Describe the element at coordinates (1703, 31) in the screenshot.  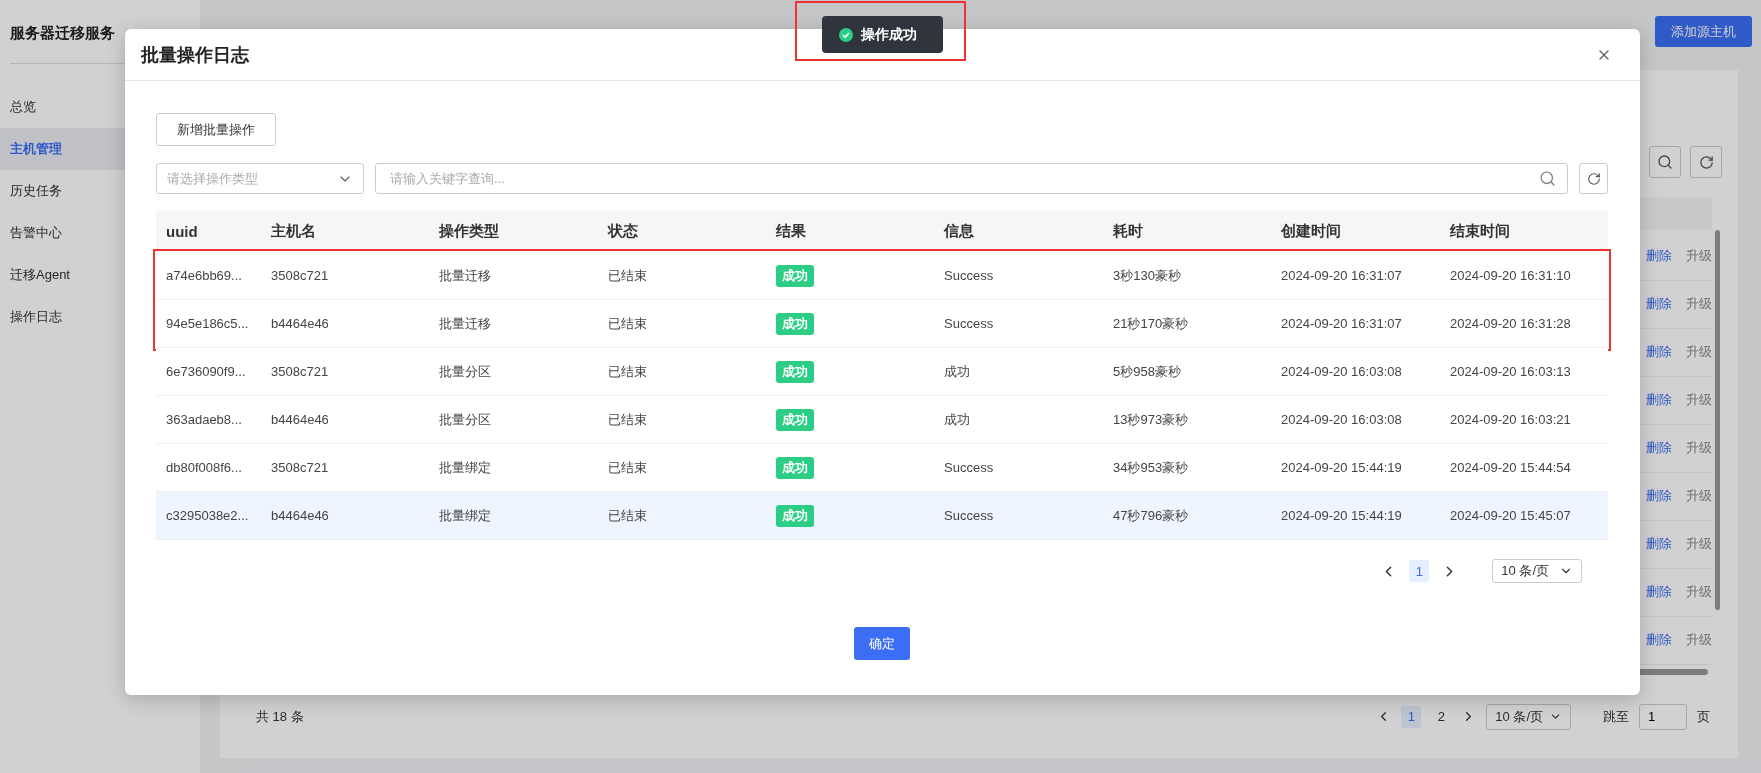
I see `add-host-button: 添加源主机` at that location.